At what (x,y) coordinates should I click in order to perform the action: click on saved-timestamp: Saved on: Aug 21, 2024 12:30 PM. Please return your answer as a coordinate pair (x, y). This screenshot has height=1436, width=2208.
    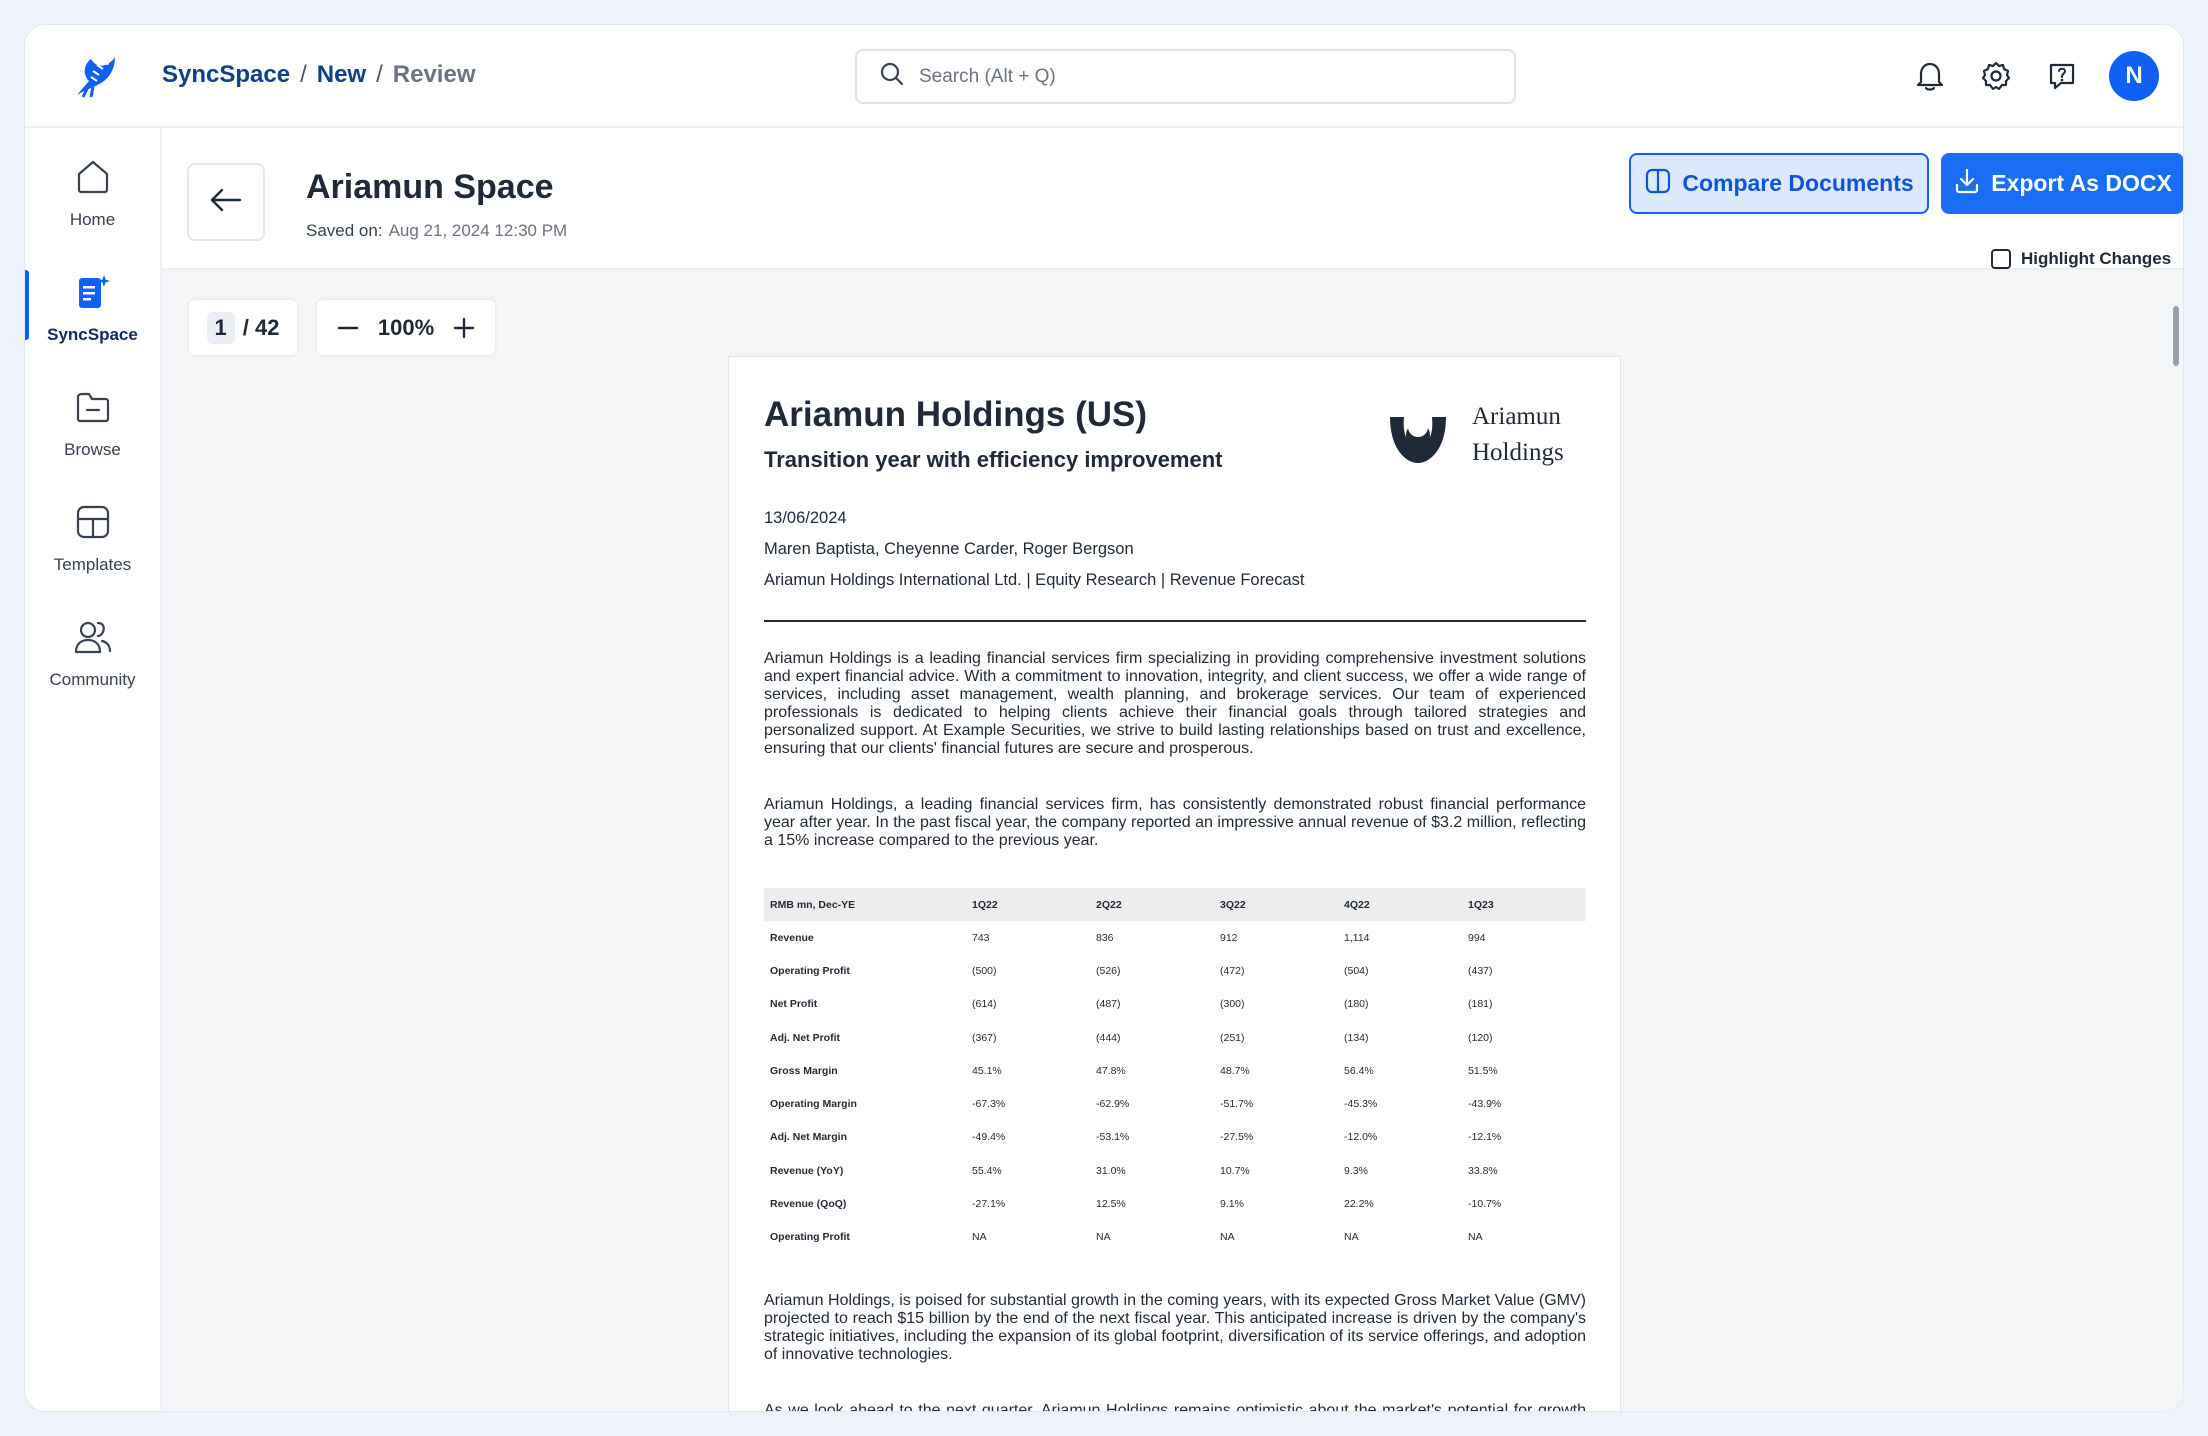
    Looking at the image, I should click on (436, 231).